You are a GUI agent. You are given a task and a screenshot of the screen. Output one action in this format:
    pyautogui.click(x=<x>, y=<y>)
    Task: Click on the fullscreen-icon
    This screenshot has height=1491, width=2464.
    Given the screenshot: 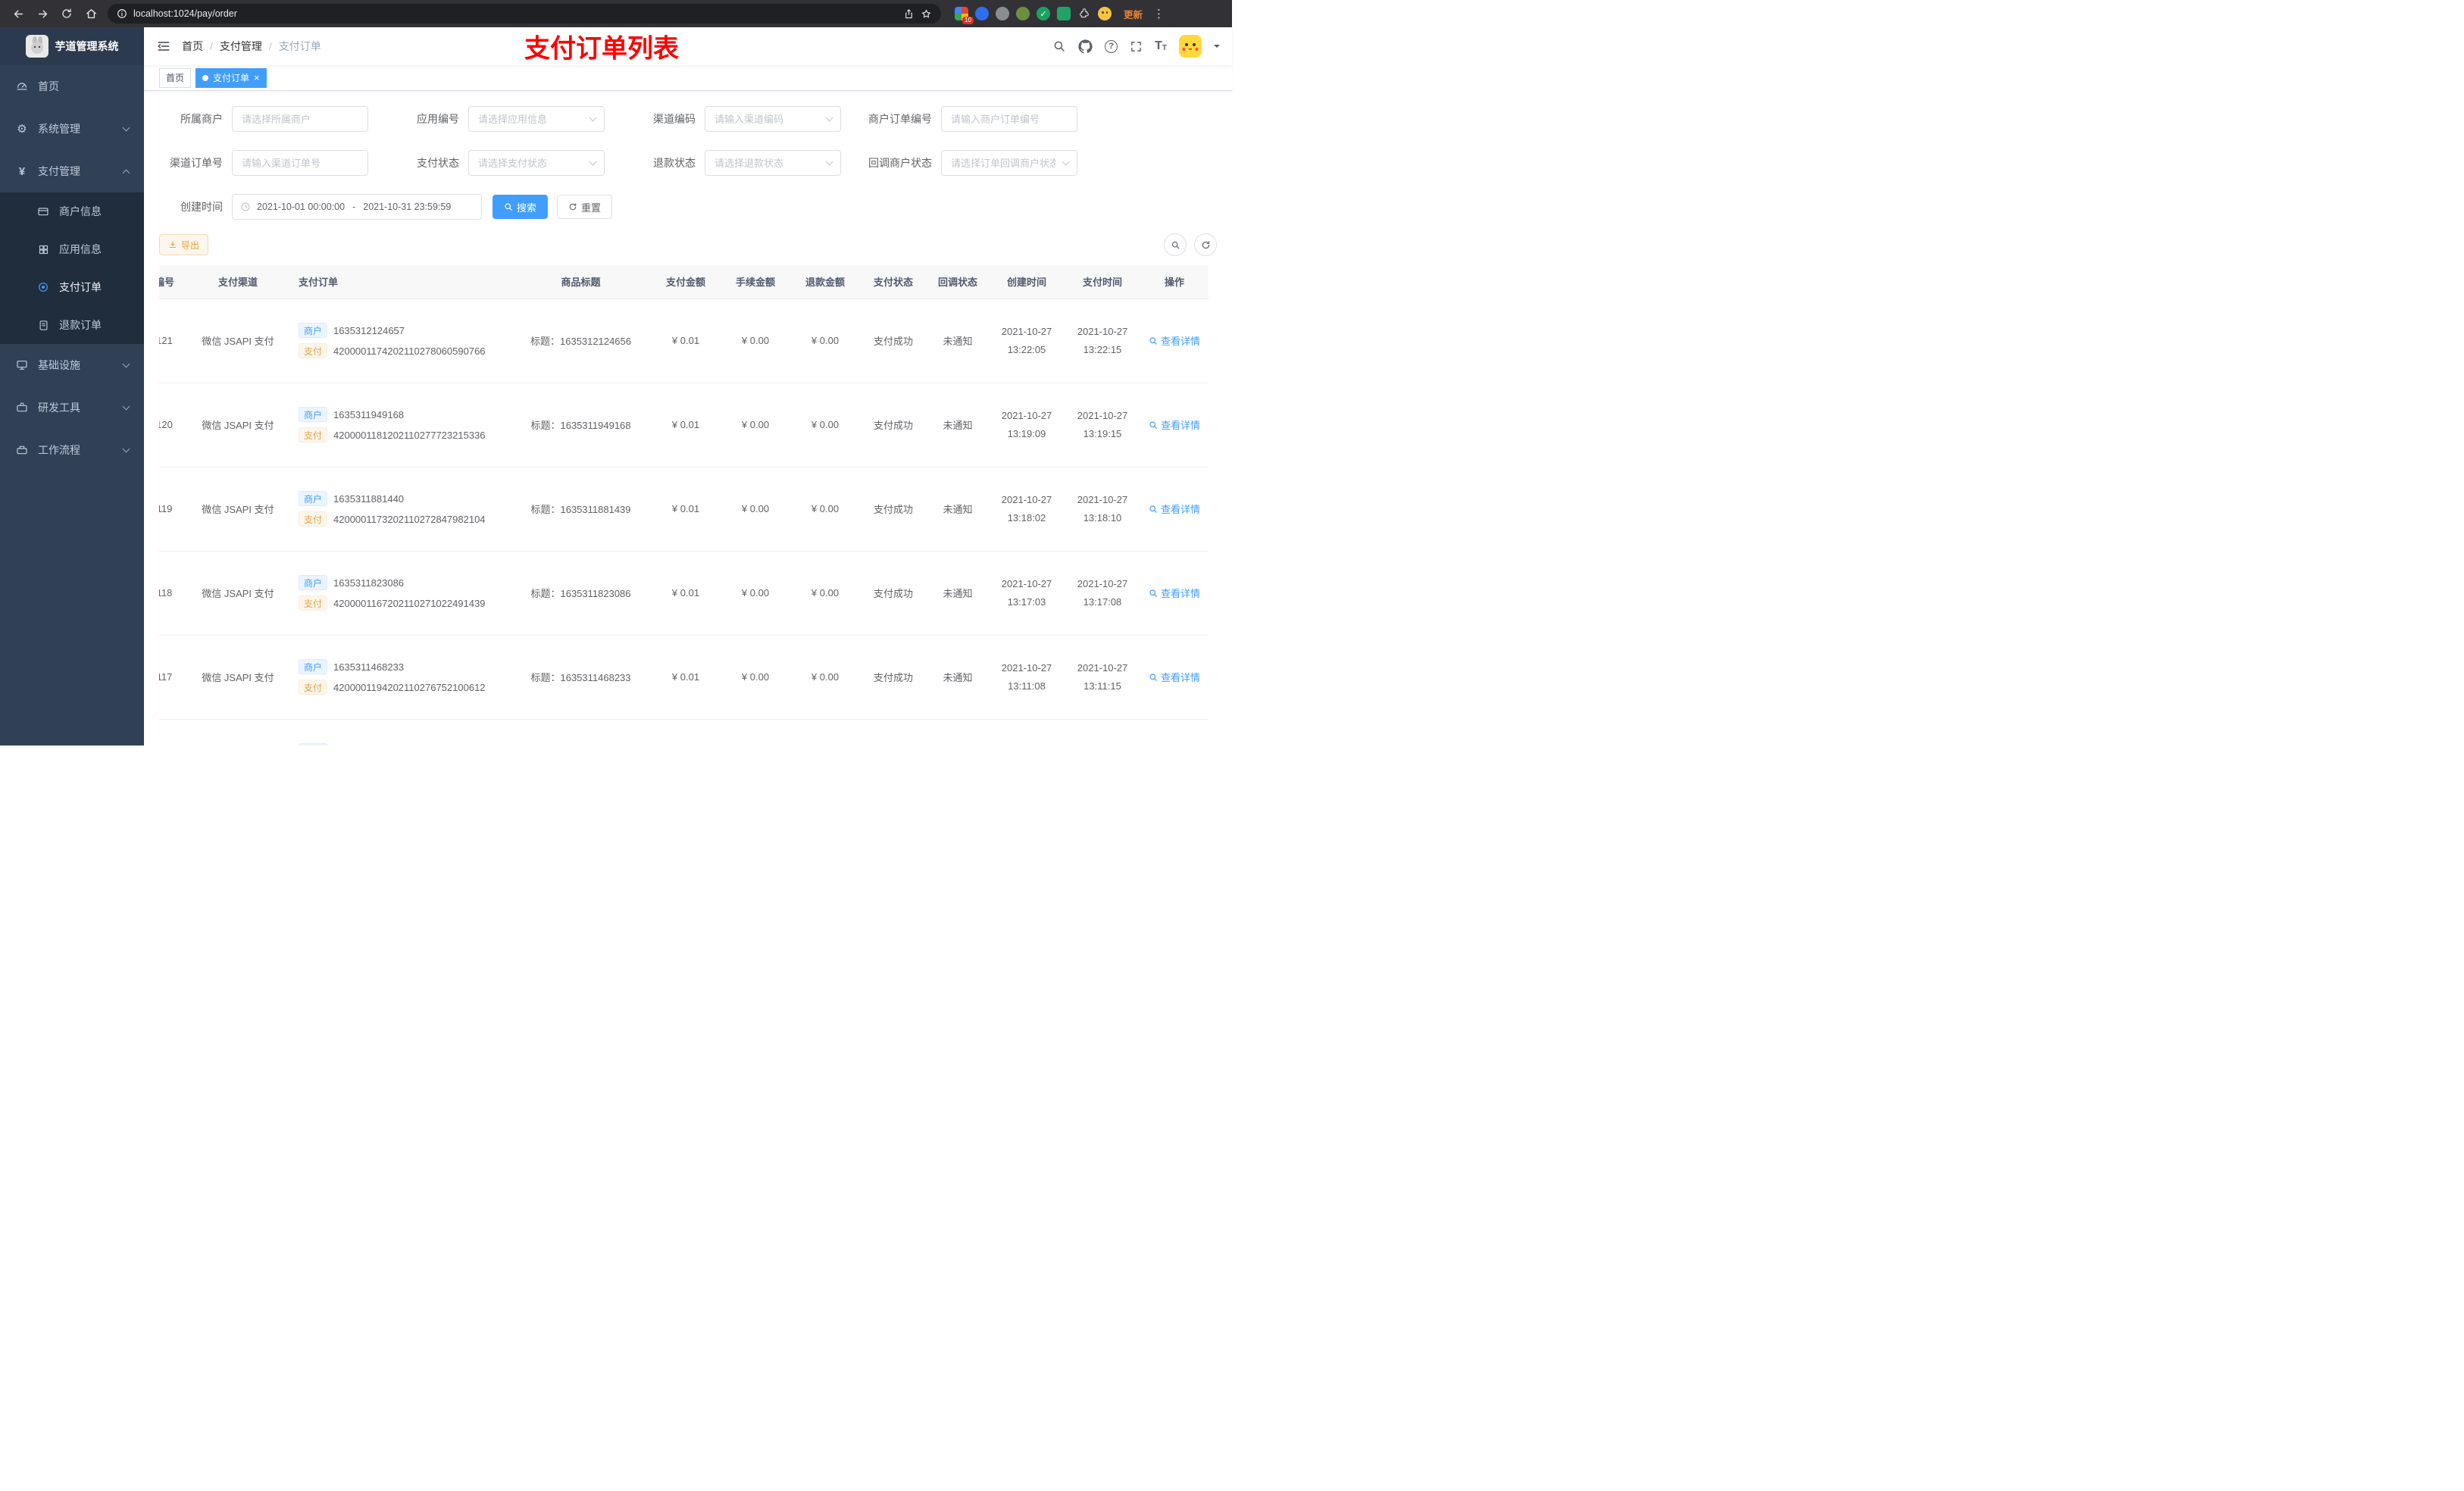 What is the action you would take?
    pyautogui.click(x=1136, y=46)
    